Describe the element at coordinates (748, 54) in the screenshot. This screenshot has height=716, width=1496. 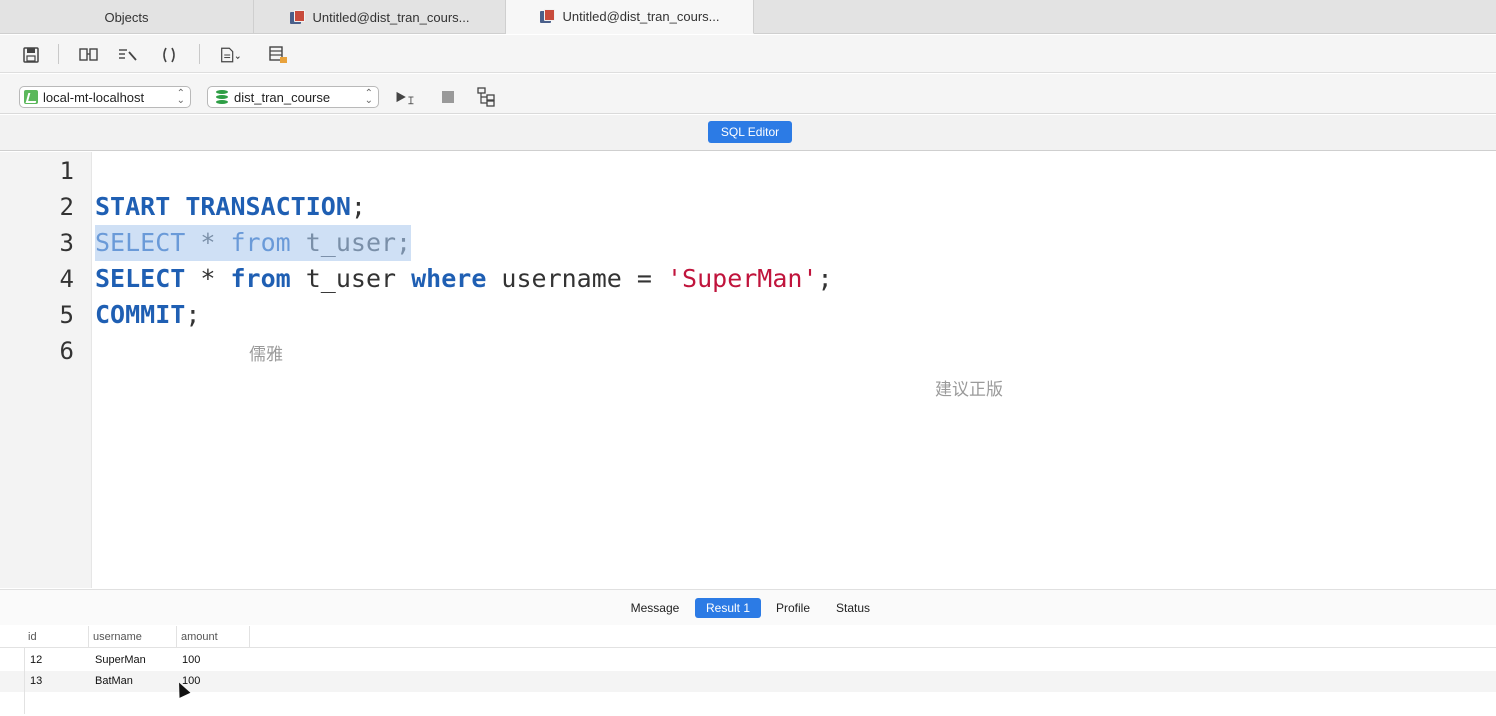
I see `editor-toolbar` at that location.